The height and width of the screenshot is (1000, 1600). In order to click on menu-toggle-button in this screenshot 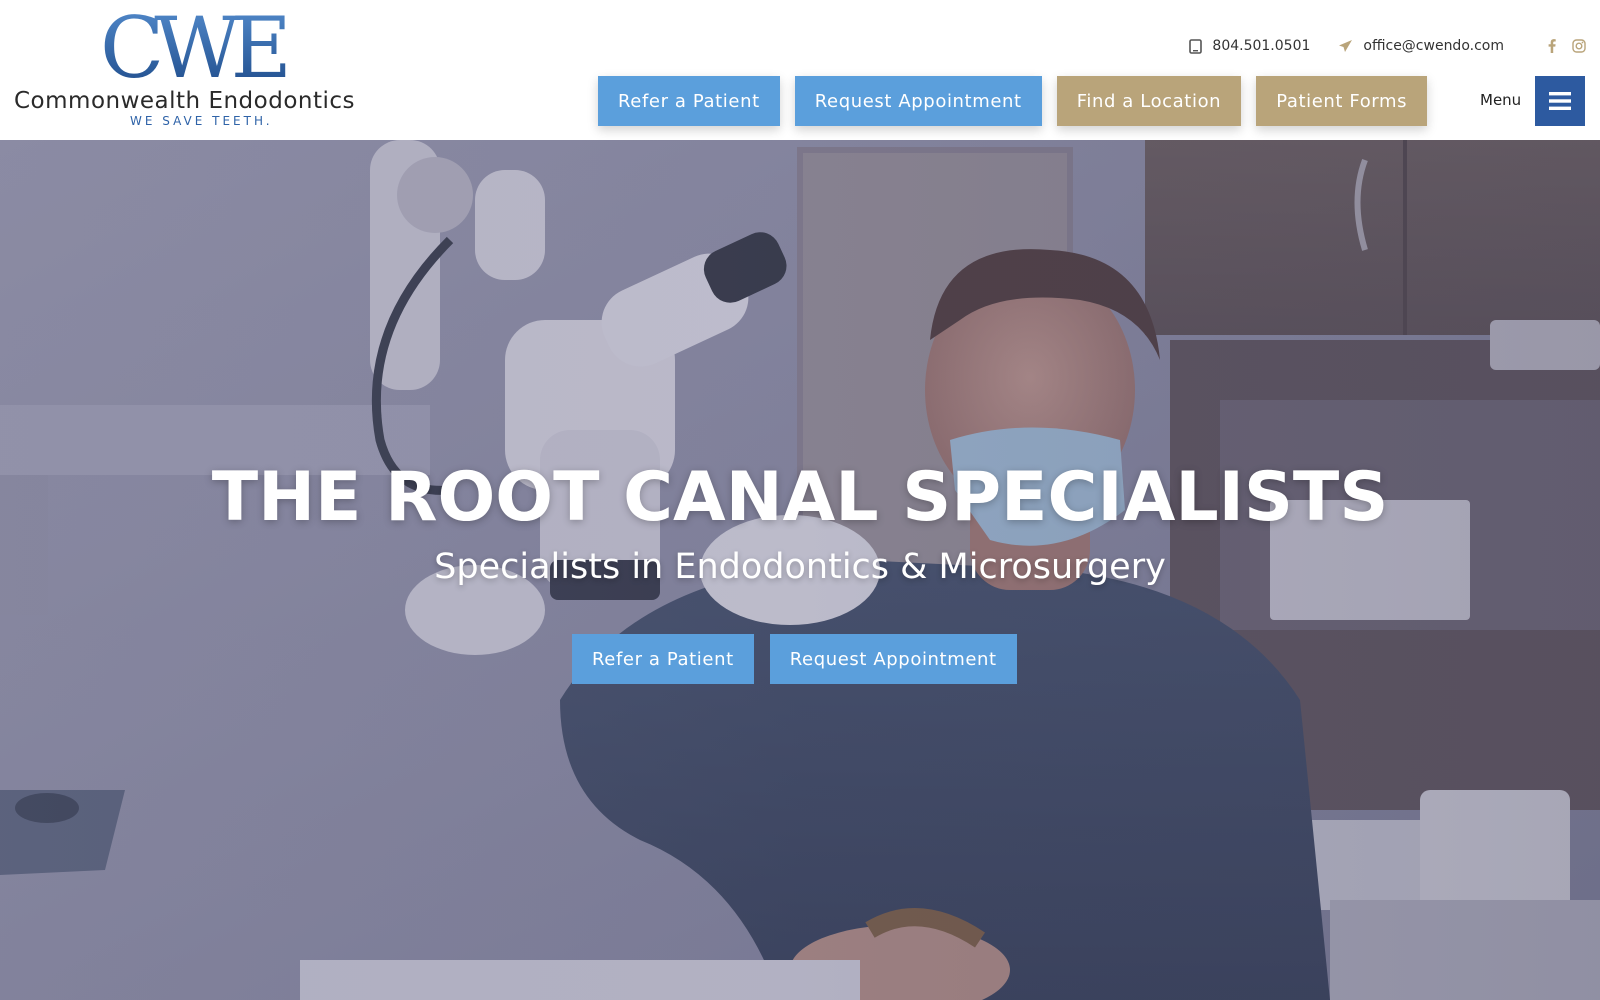, I will do `click(1560, 101)`.